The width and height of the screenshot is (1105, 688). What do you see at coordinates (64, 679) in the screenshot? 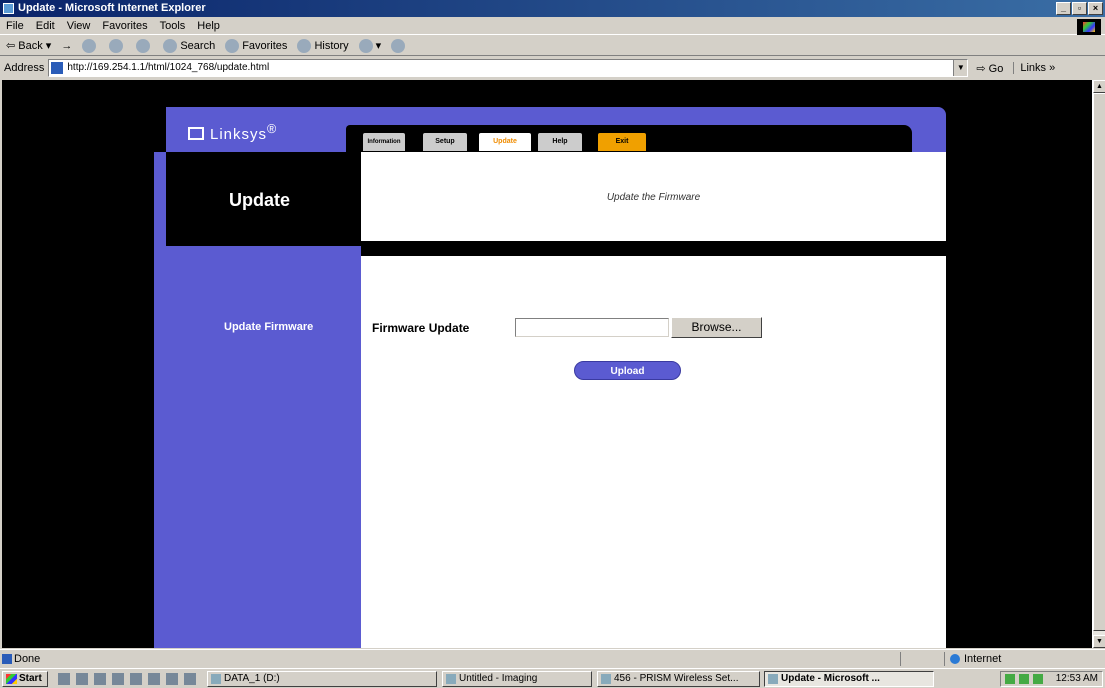
I see `quicklaunch-outlook-icon` at bounding box center [64, 679].